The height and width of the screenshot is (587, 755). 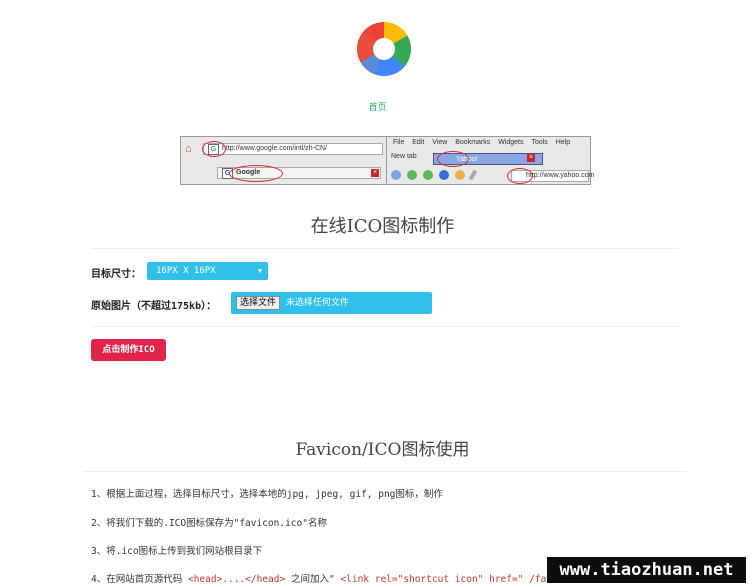 I want to click on make-ico-button: 点击制作ICO, so click(x=128, y=350).